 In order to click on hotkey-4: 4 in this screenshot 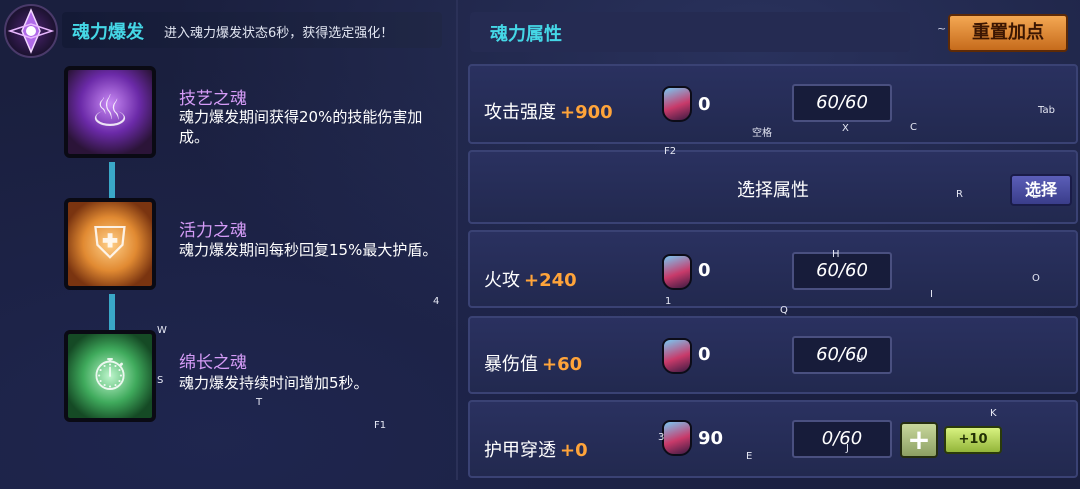, I will do `click(436, 301)`.